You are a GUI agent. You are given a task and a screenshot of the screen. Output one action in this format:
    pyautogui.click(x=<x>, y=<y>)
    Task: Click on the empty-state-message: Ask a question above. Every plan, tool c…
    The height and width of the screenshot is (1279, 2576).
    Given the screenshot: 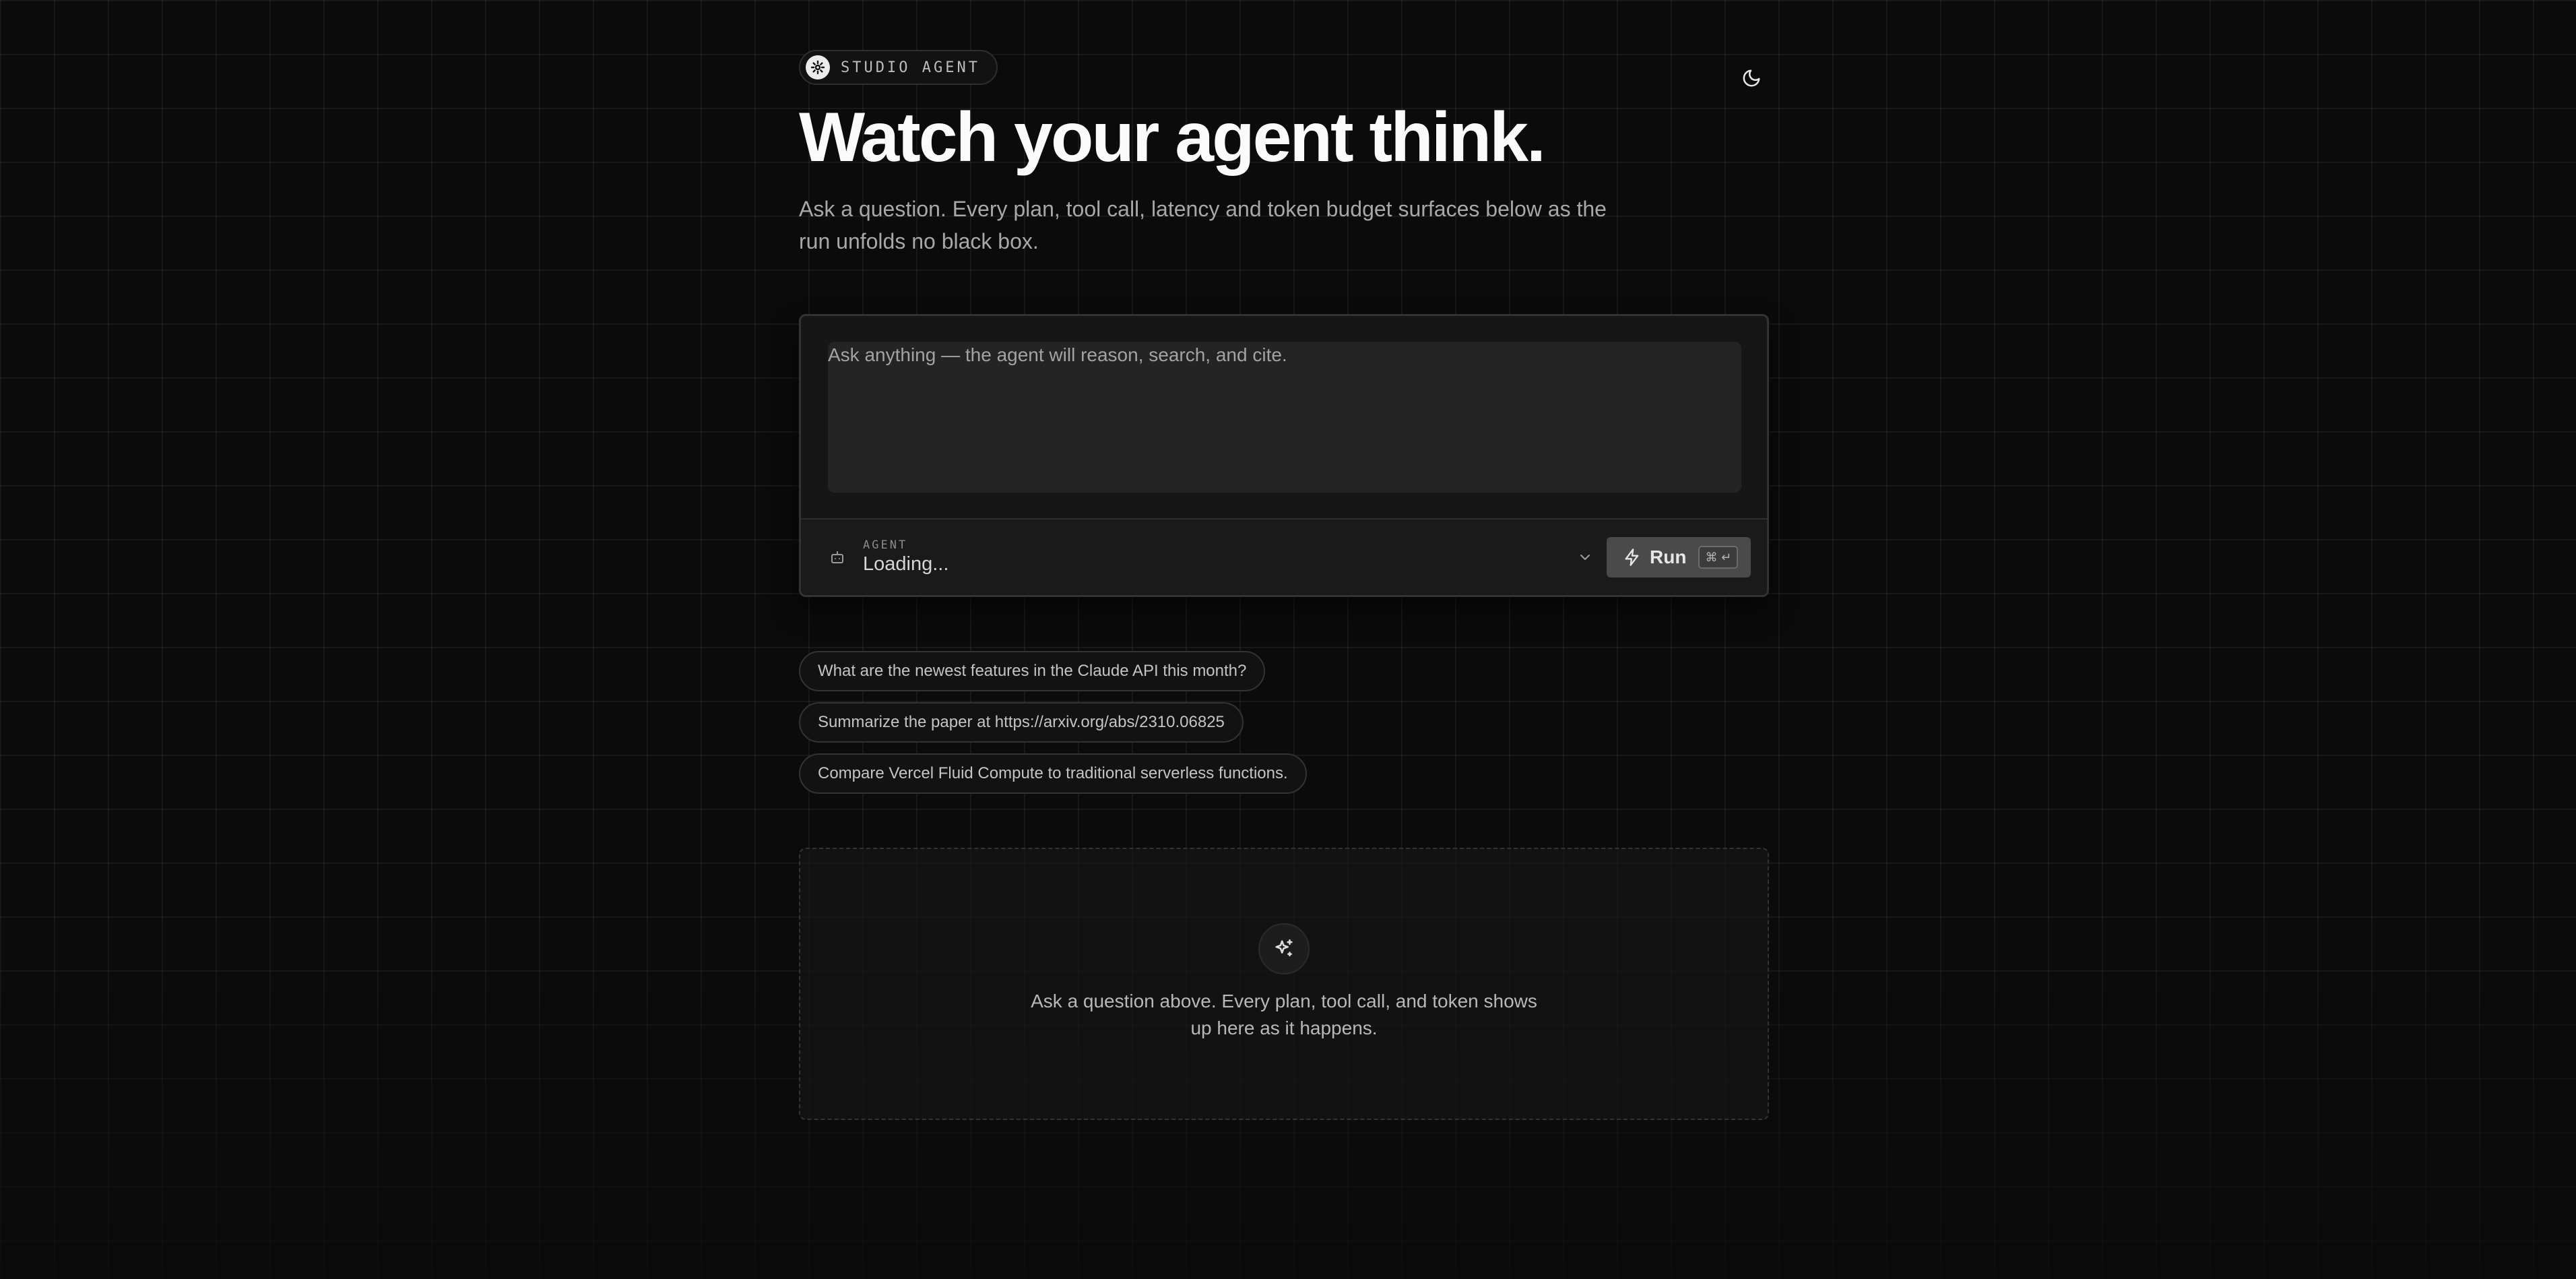 What is the action you would take?
    pyautogui.click(x=1284, y=1014)
    